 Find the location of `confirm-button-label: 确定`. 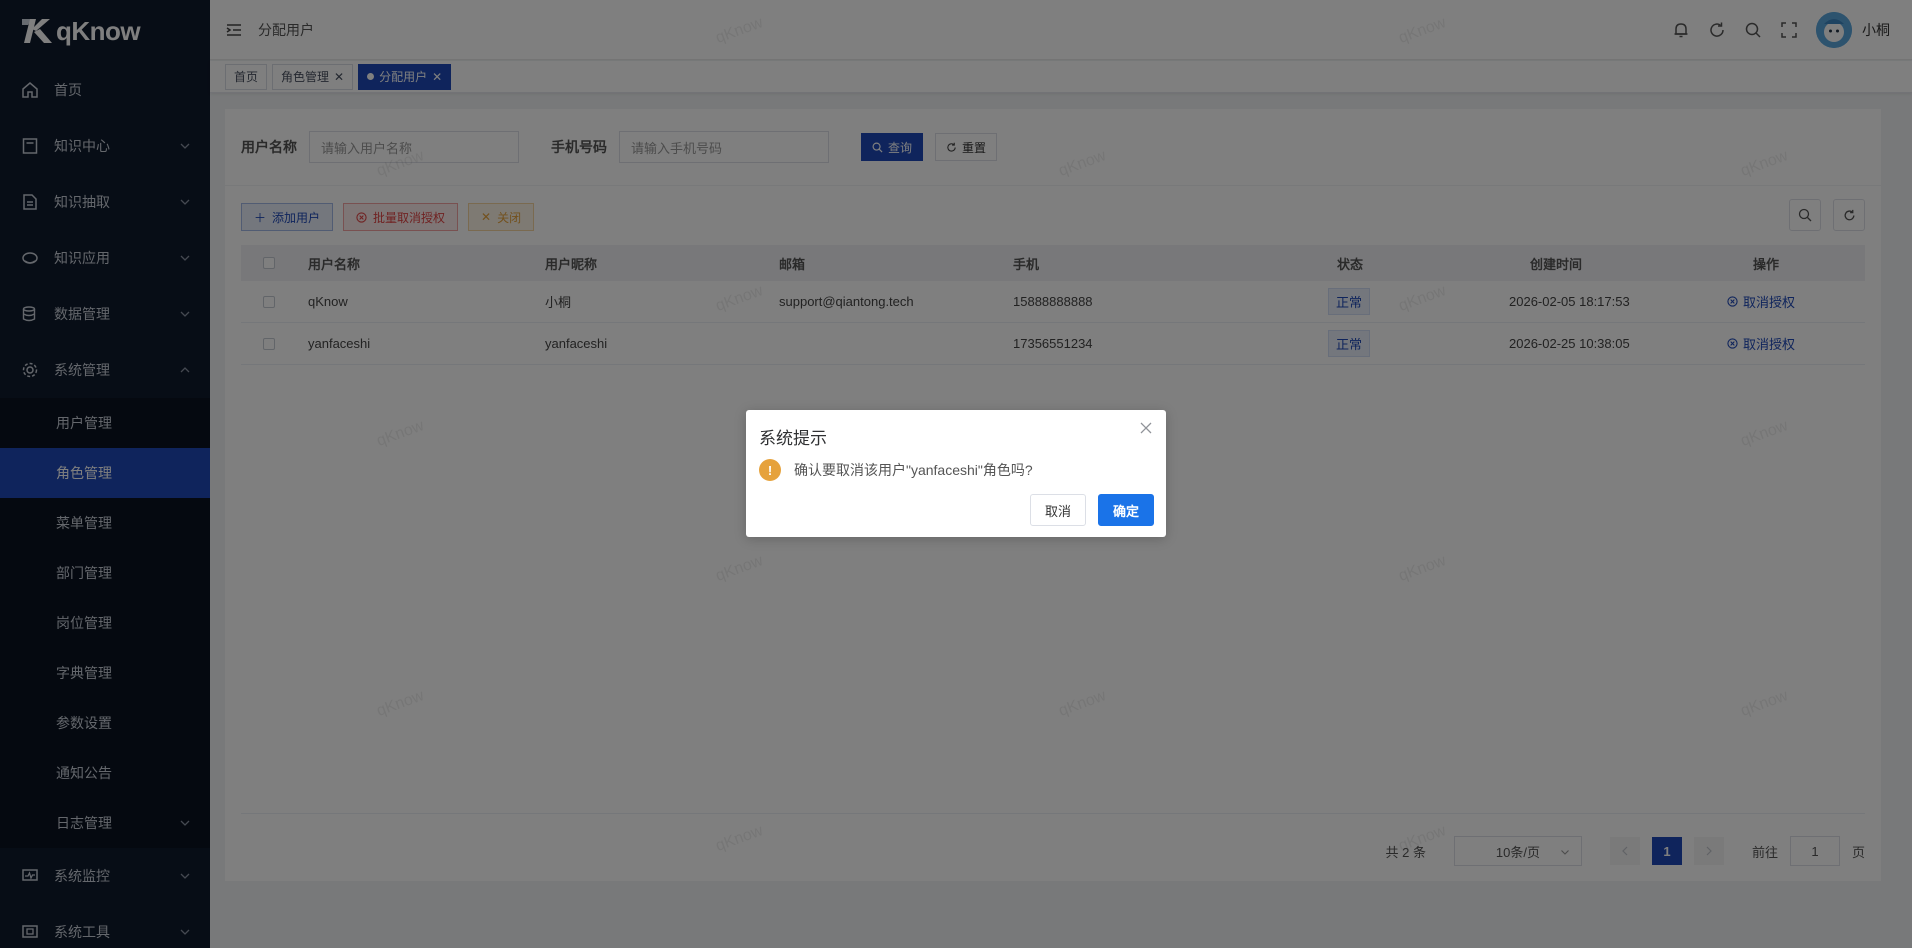

confirm-button-label: 确定 is located at coordinates (1125, 511).